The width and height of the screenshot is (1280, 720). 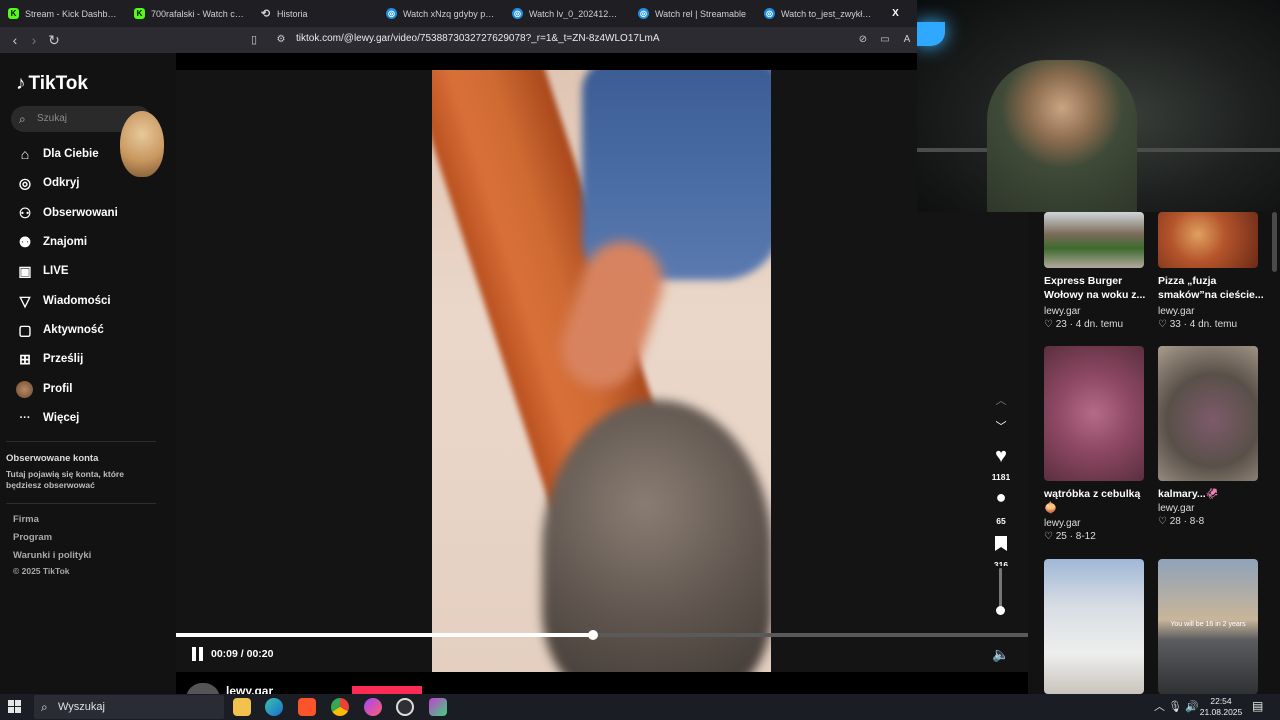 I want to click on sidebar-item-messages: ▽ Wiadomości, so click(x=63, y=301).